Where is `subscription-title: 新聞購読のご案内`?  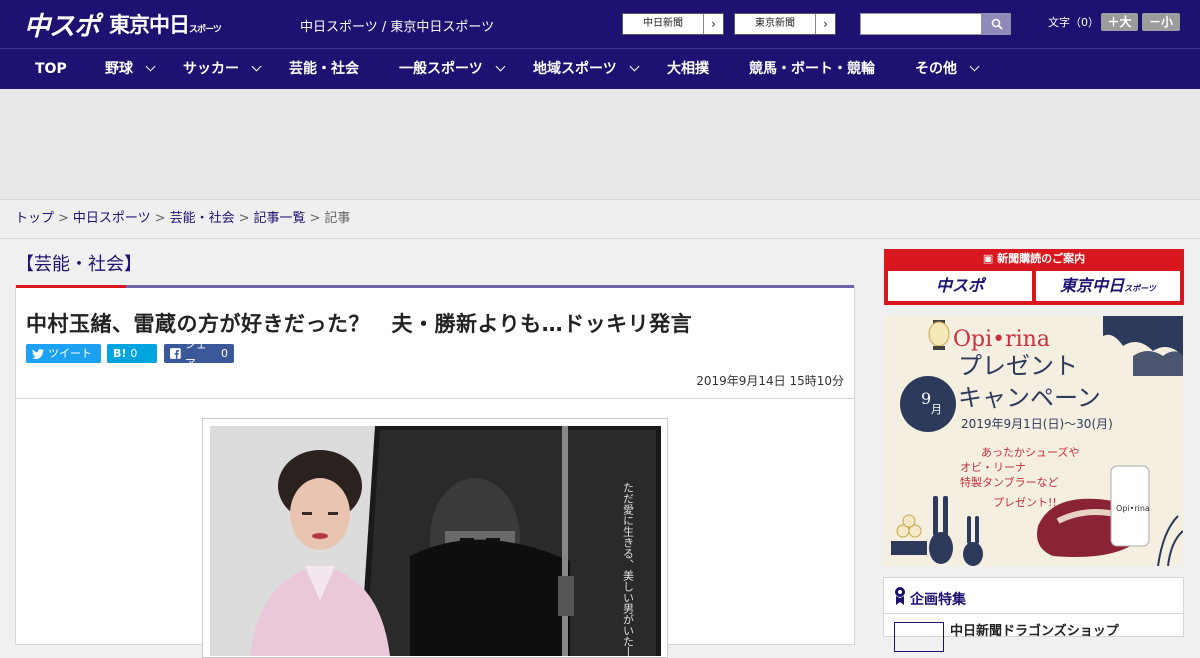 subscription-title: 新聞購読のご案内 is located at coordinates (1041, 258).